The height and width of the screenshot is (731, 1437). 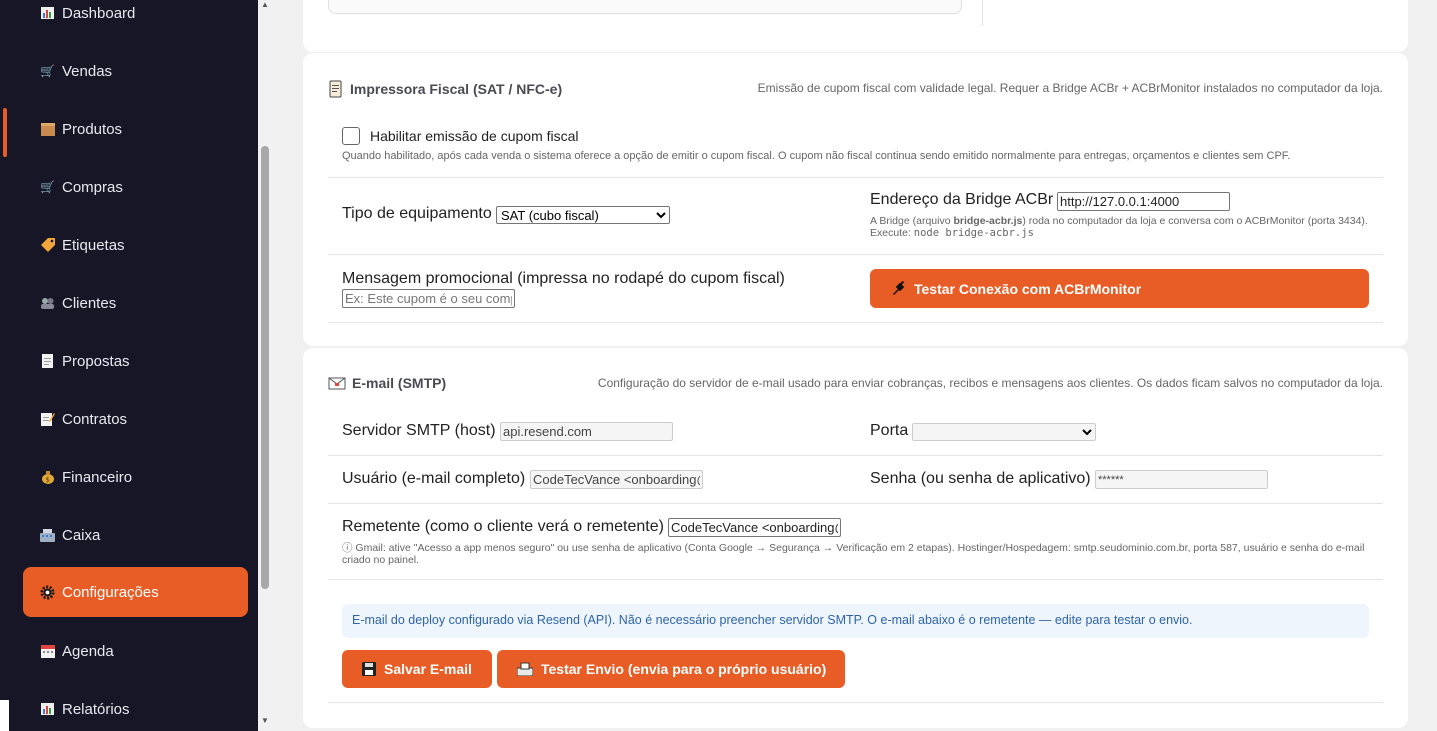 I want to click on save-email-label: Salvar E-mail, so click(x=428, y=669).